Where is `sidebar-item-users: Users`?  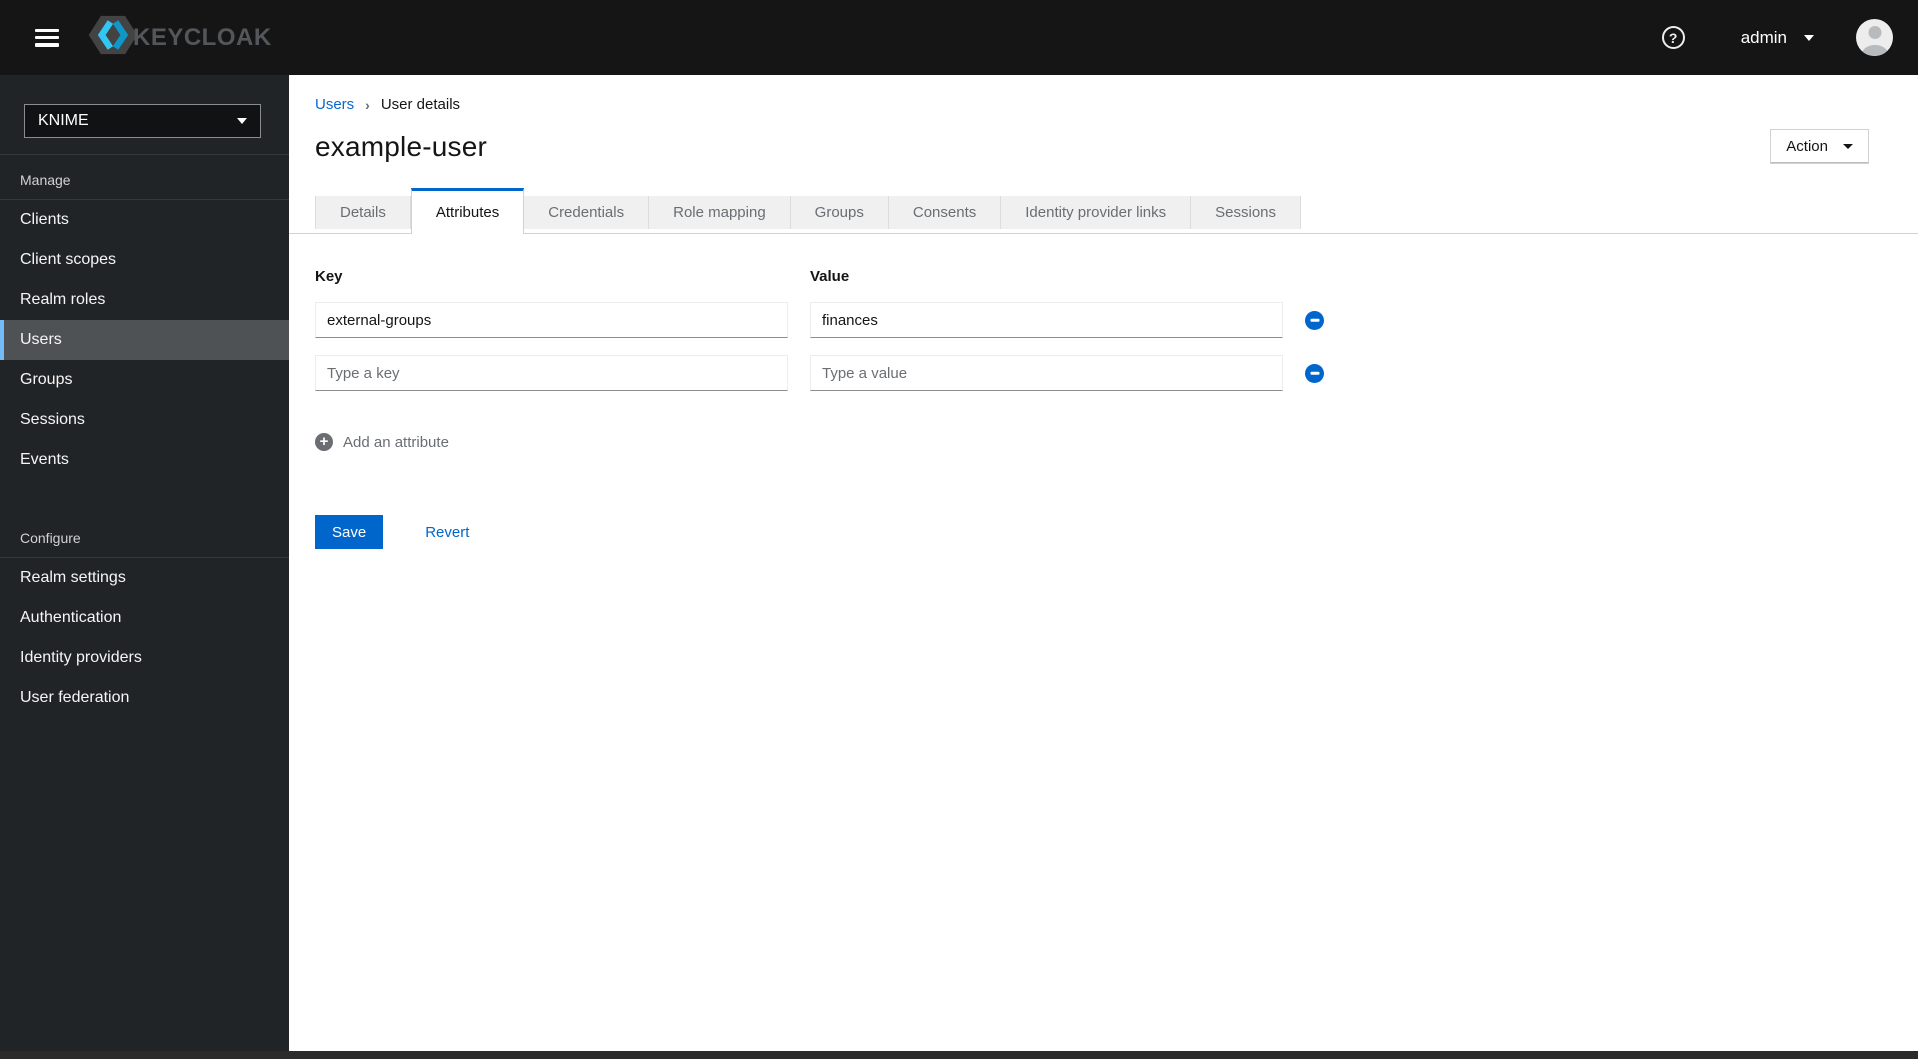 sidebar-item-users: Users is located at coordinates (144, 340).